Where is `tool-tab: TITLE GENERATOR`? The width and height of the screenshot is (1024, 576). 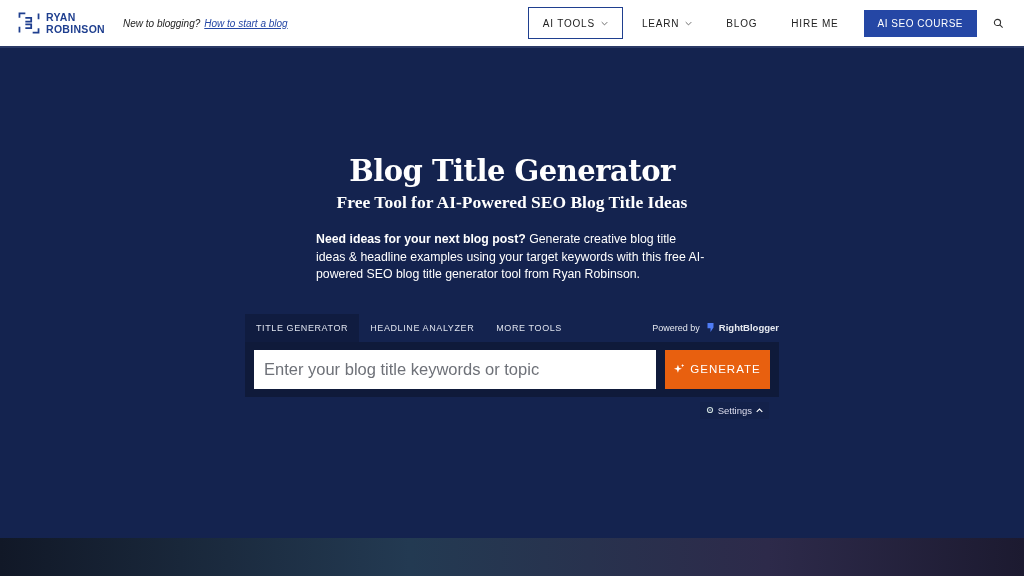
tool-tab: TITLE GENERATOR is located at coordinates (302, 327).